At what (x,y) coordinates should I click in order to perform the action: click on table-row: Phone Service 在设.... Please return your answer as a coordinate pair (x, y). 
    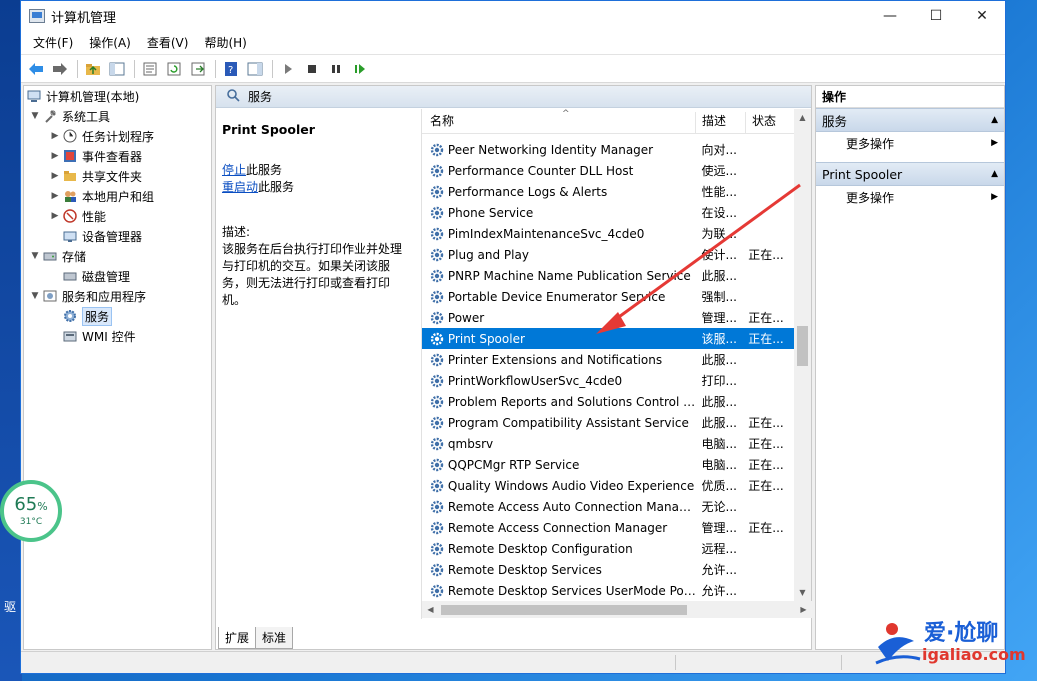
    Looking at the image, I should click on (608, 212).